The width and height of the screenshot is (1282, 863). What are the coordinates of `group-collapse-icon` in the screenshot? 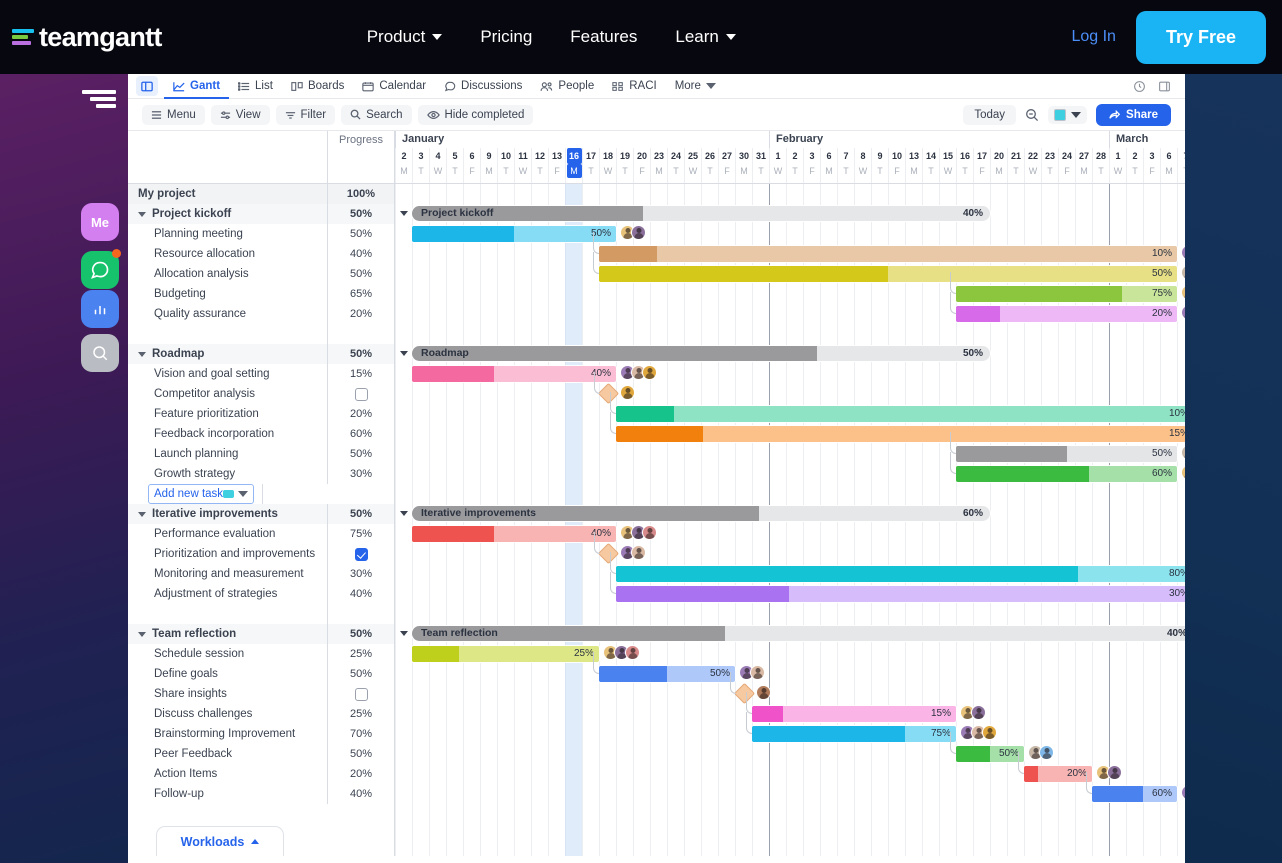 It's located at (404, 213).